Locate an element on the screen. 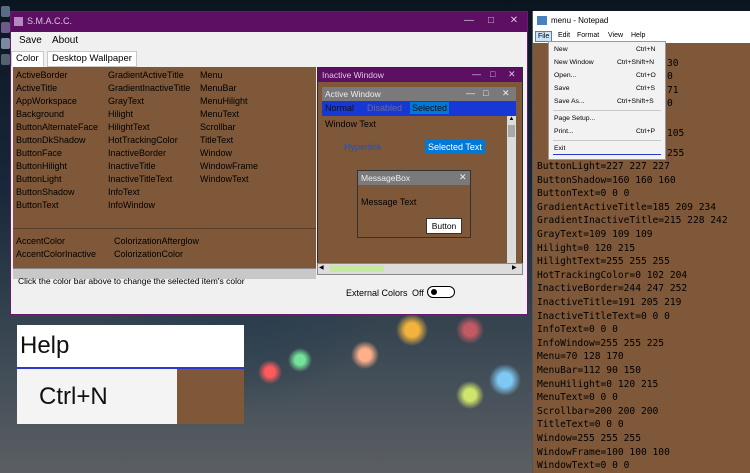 The image size is (750, 473). color-item-hottrackingcolor: HotTrackingColor is located at coordinates (143, 140).